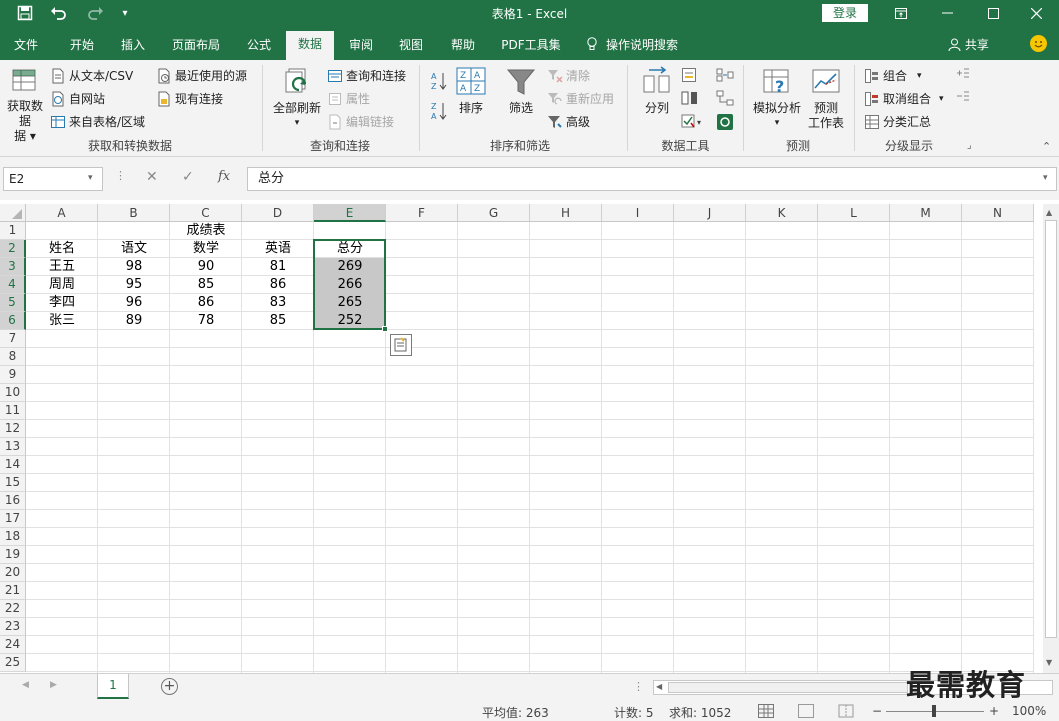  I want to click on prev-sheet-icon: ◀, so click(25, 685).